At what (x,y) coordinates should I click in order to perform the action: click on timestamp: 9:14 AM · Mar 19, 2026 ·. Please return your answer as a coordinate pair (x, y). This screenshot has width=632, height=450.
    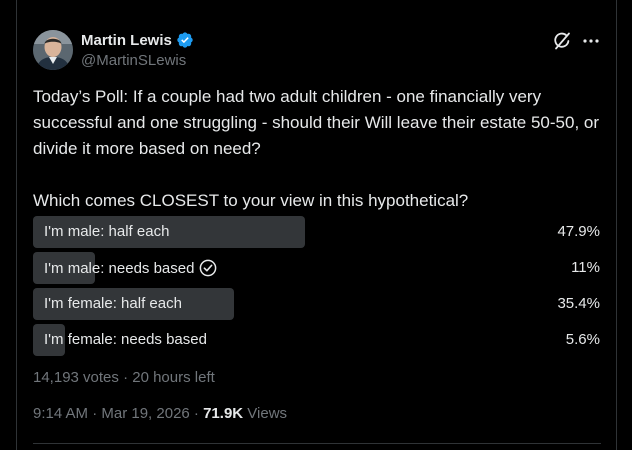
    Looking at the image, I should click on (118, 413).